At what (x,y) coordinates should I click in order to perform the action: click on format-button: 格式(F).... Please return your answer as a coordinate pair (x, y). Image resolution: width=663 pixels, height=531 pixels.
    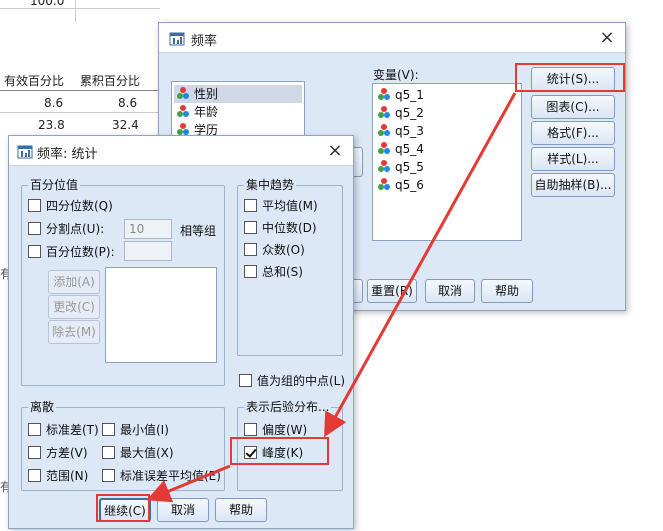
    Looking at the image, I should click on (573, 133).